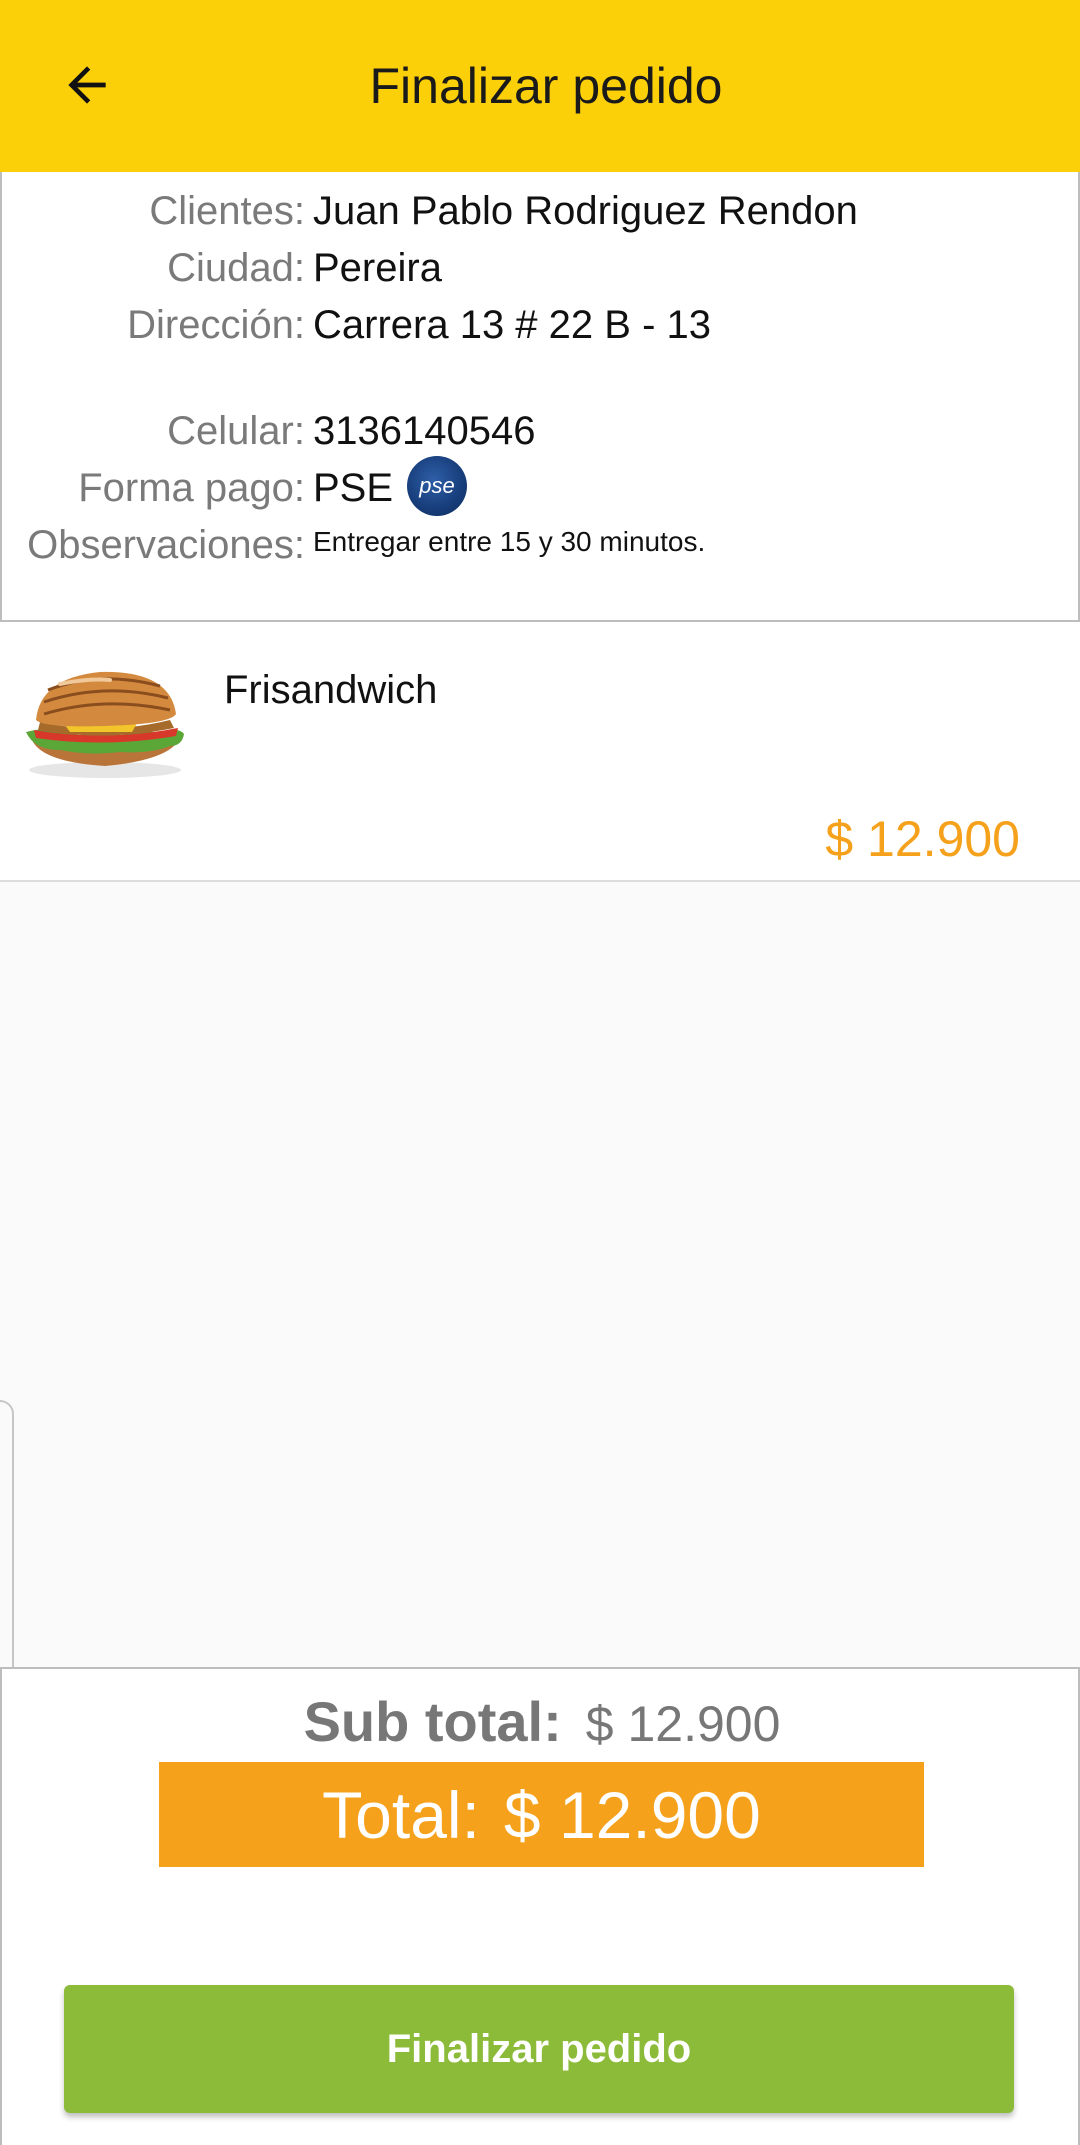  What do you see at coordinates (509, 541) in the screenshot?
I see `notes-value: Entregar entre 15 y 30 minutos.` at bounding box center [509, 541].